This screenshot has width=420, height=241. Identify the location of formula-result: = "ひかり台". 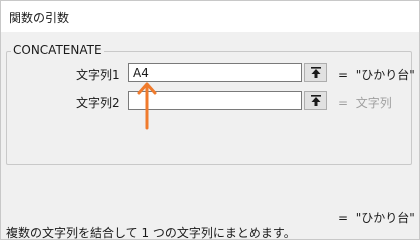
(376, 217).